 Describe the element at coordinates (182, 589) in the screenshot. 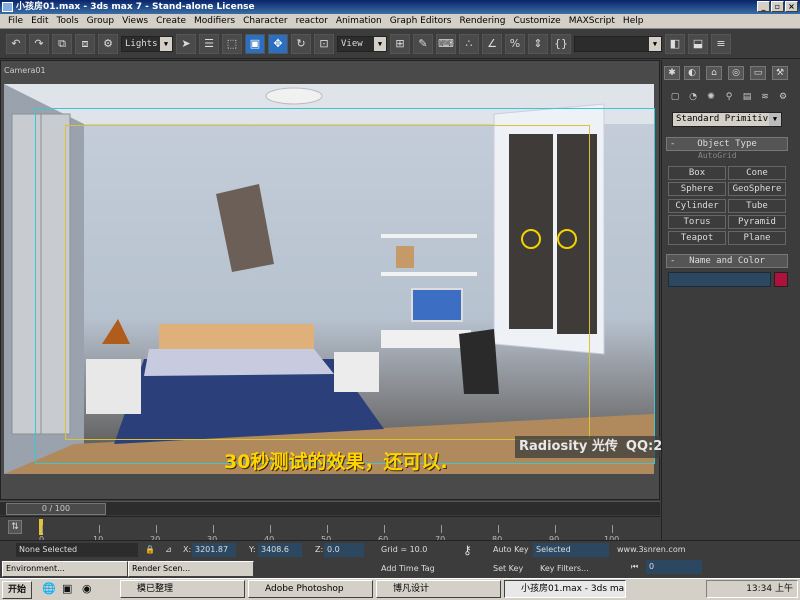

I see `task-folder: 模已整理` at that location.